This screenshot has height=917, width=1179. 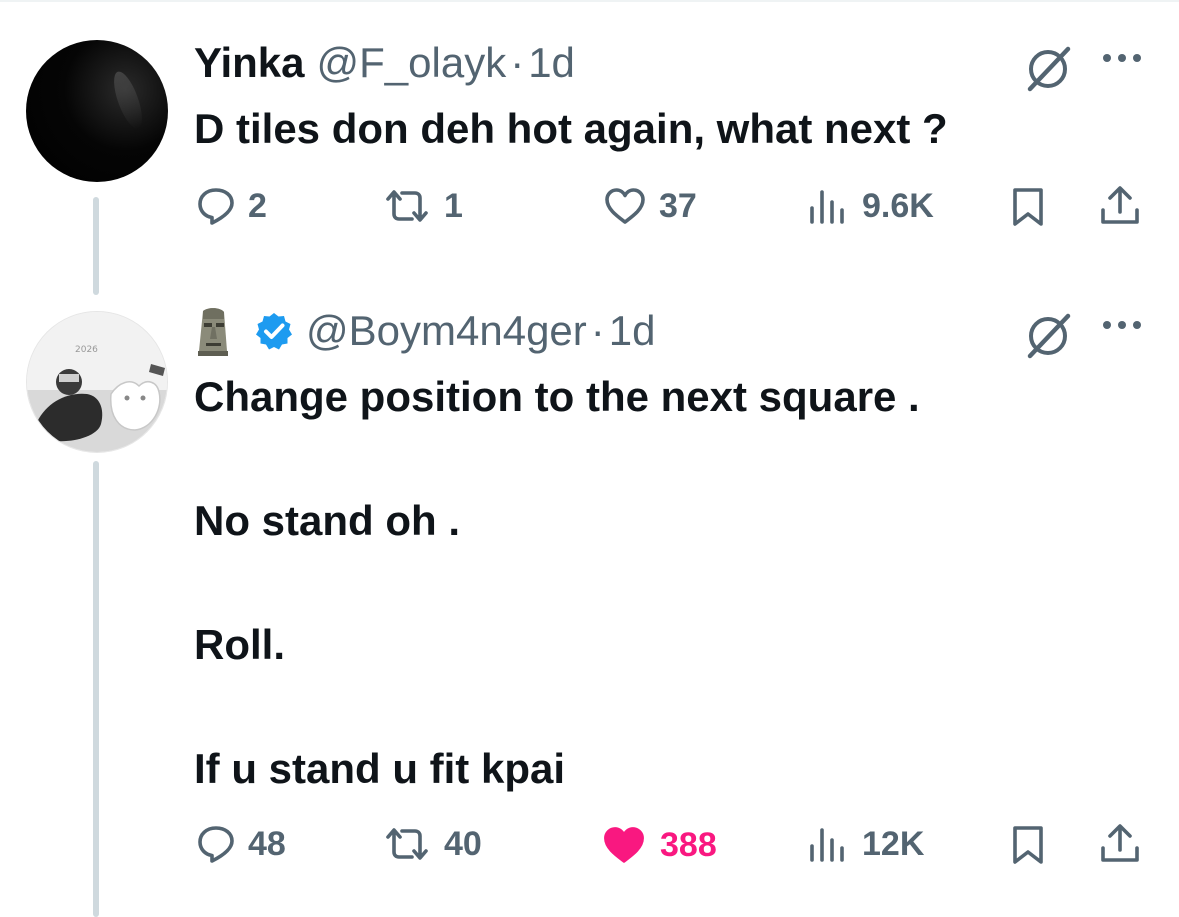 I want to click on verified-badge-icon, so click(x=274, y=331).